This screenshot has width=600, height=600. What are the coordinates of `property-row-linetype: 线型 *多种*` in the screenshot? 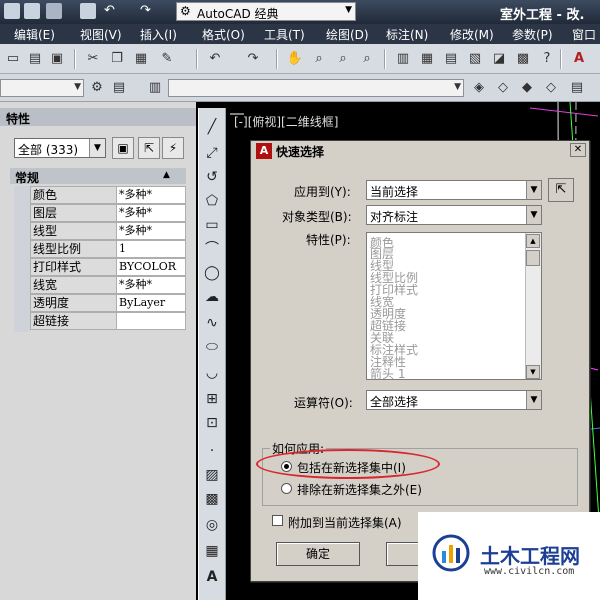 It's located at (98, 231).